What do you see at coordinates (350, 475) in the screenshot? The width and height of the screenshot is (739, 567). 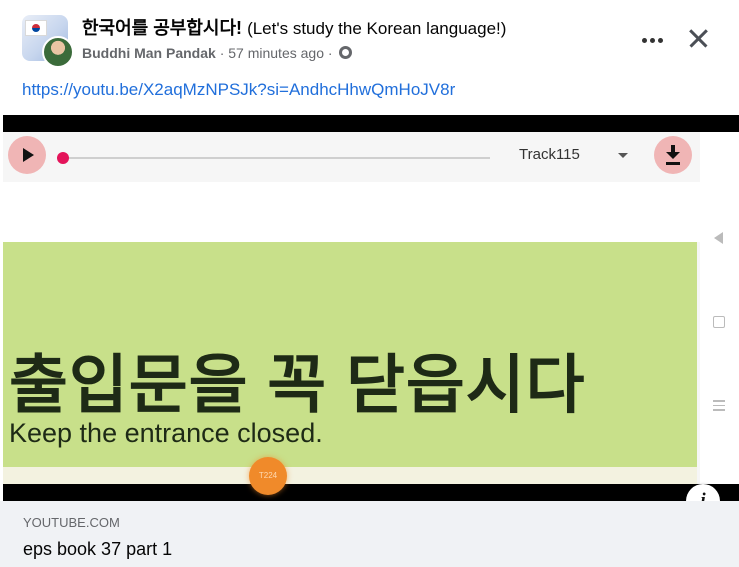 I see `slide-bottom-strip` at bounding box center [350, 475].